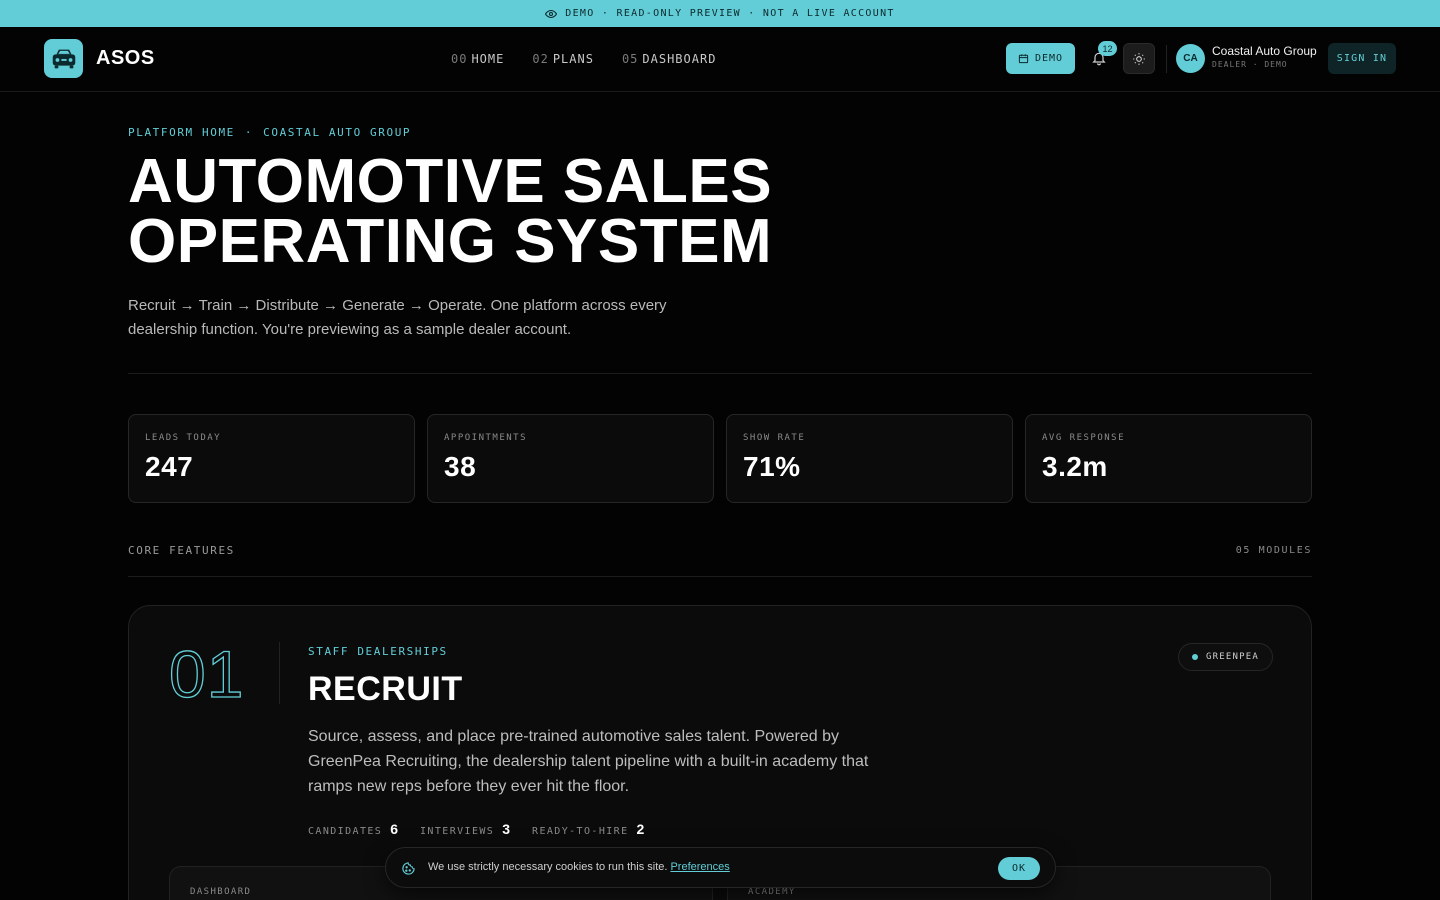 The width and height of the screenshot is (1440, 900). Describe the element at coordinates (378, 651) in the screenshot. I see `feature-kicker: STAFF DEALERSHIPS` at that location.